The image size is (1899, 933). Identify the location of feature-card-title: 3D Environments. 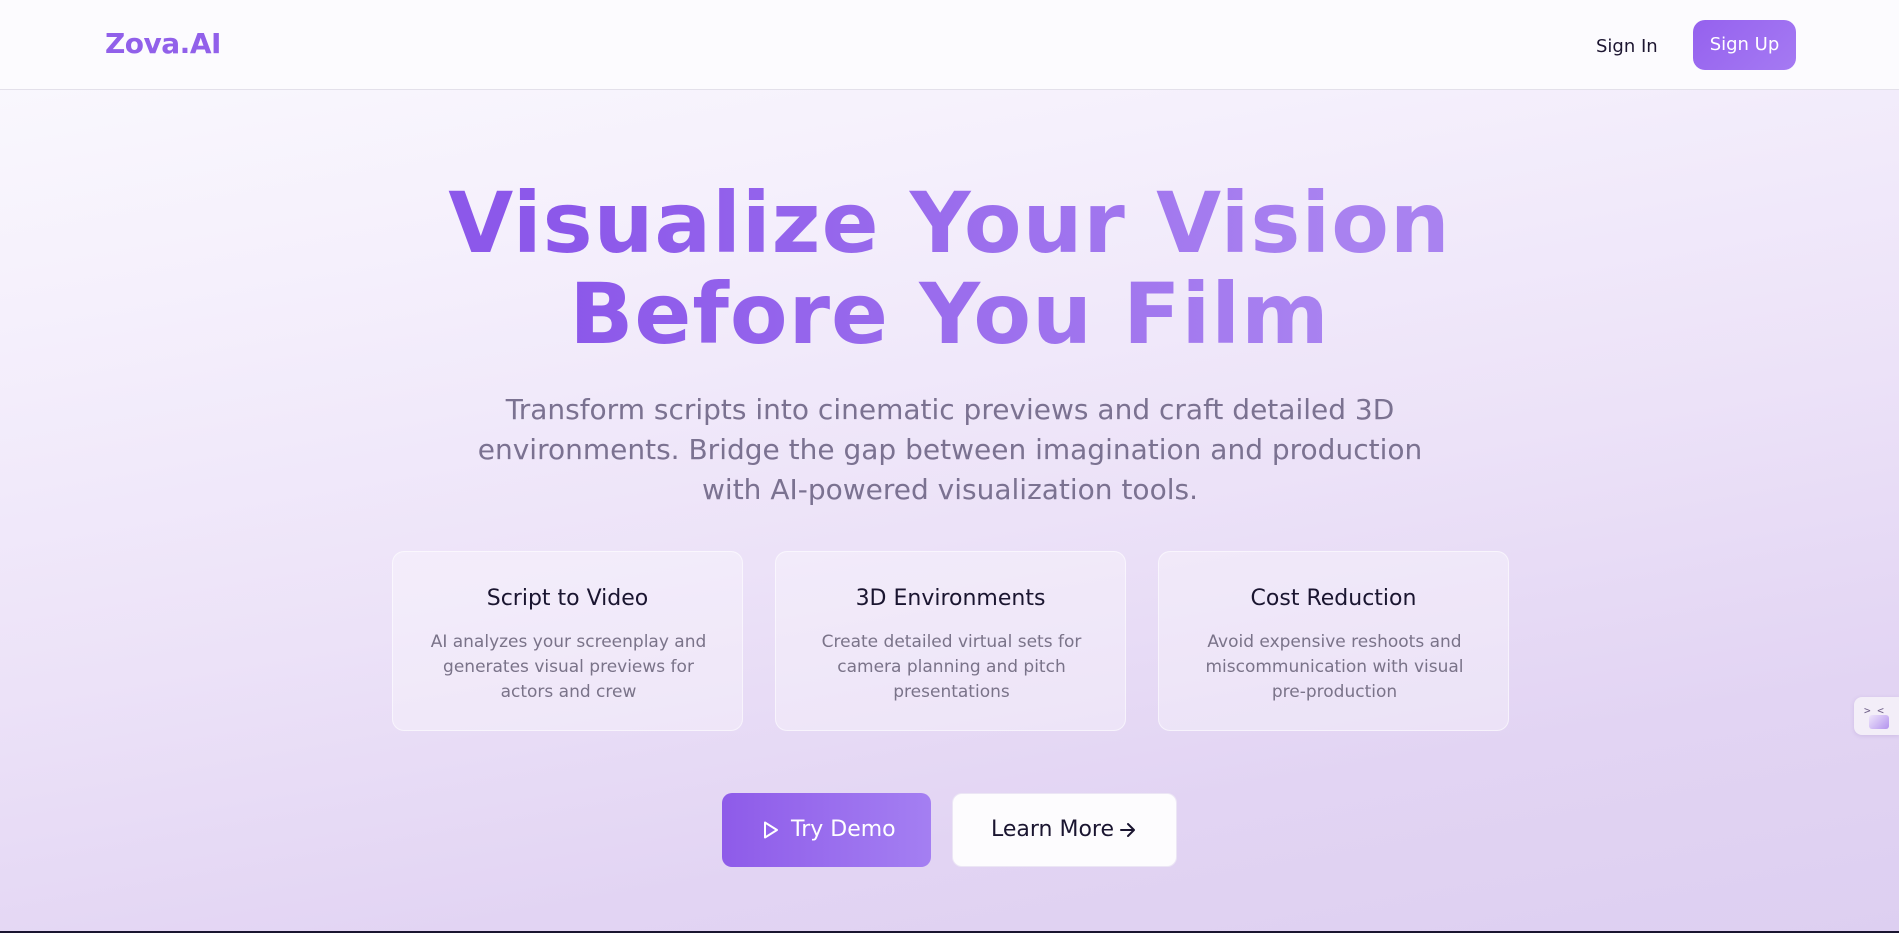
(950, 598).